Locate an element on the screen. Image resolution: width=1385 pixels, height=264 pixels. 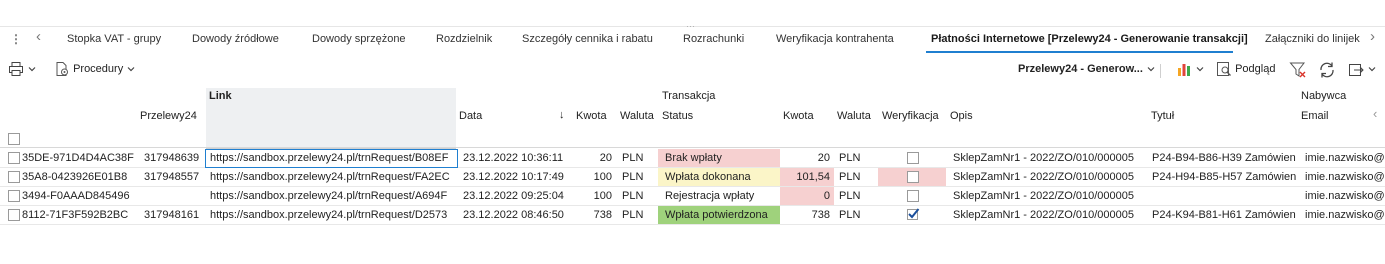
header-divider is located at coordinates (692, 147).